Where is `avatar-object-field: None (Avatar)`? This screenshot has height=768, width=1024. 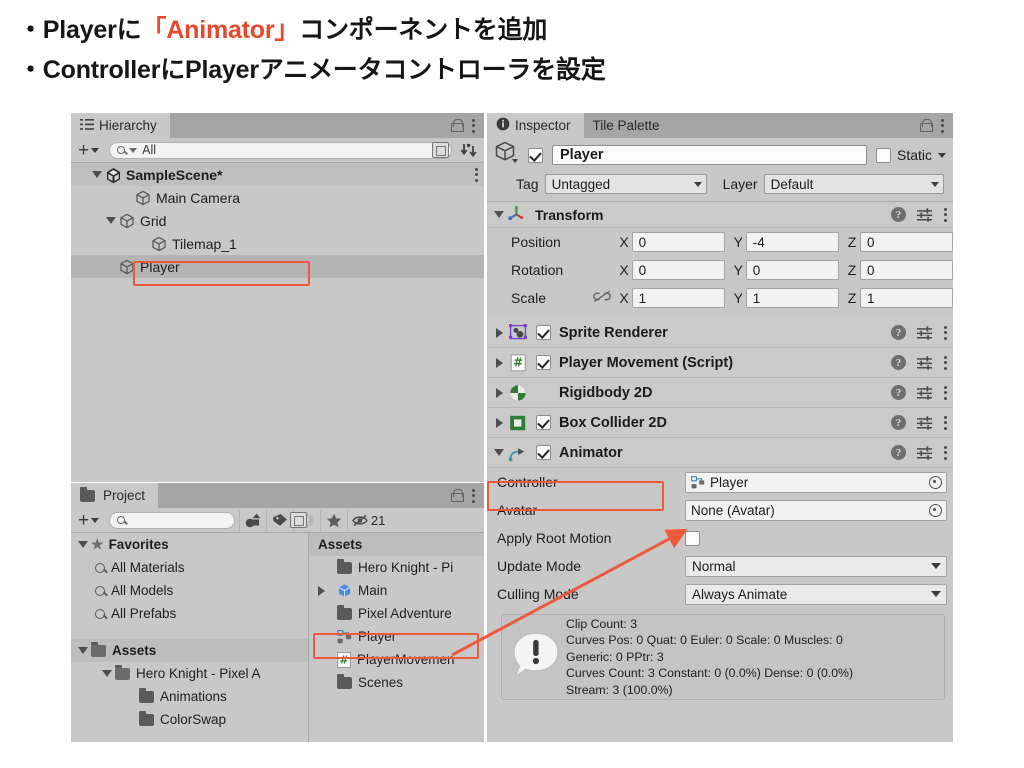 avatar-object-field: None (Avatar) is located at coordinates (816, 510).